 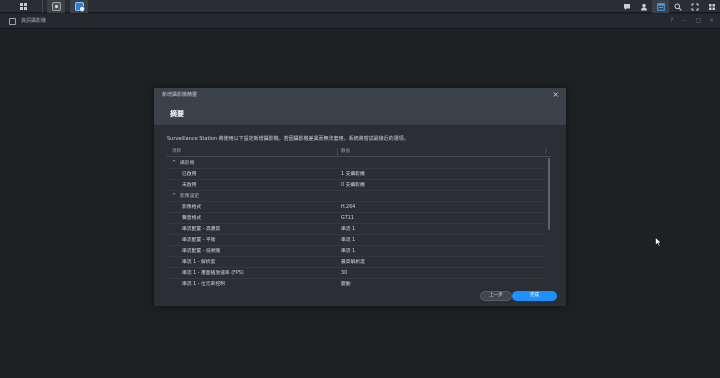 I want to click on search-icon, so click(x=678, y=7).